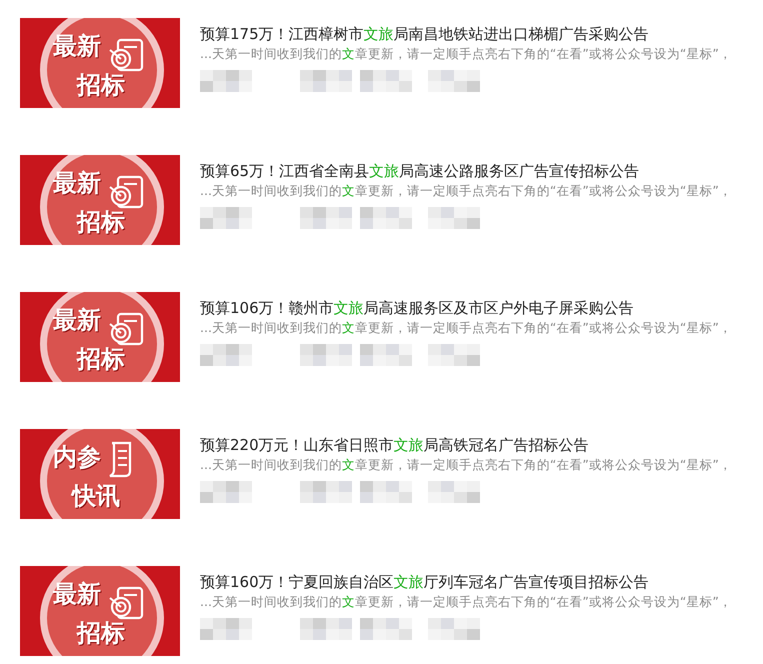 The image size is (763, 664). Describe the element at coordinates (466, 171) in the screenshot. I see `article-title: 预算65万！江西省全南县文旅局高速公路服务区广告宣传招标公告` at that location.